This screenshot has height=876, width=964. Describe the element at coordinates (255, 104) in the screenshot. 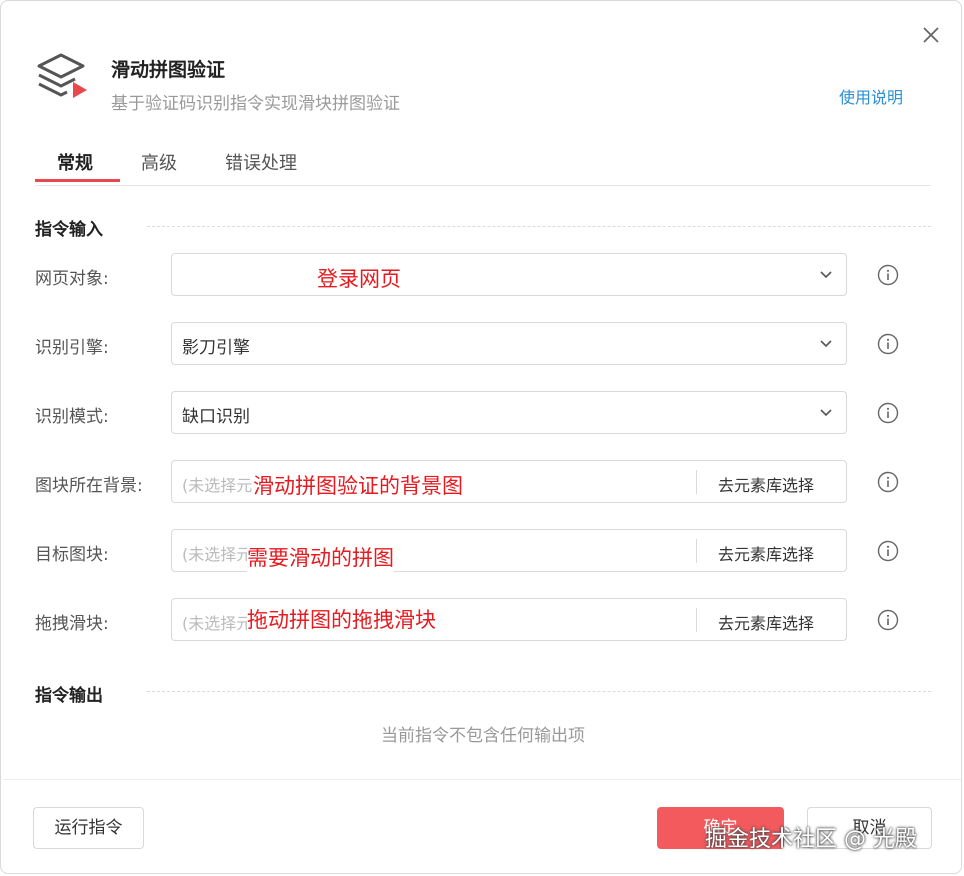

I see `dialog-subtitle: 基于验证码识别指令实现滑块拼图验证` at that location.